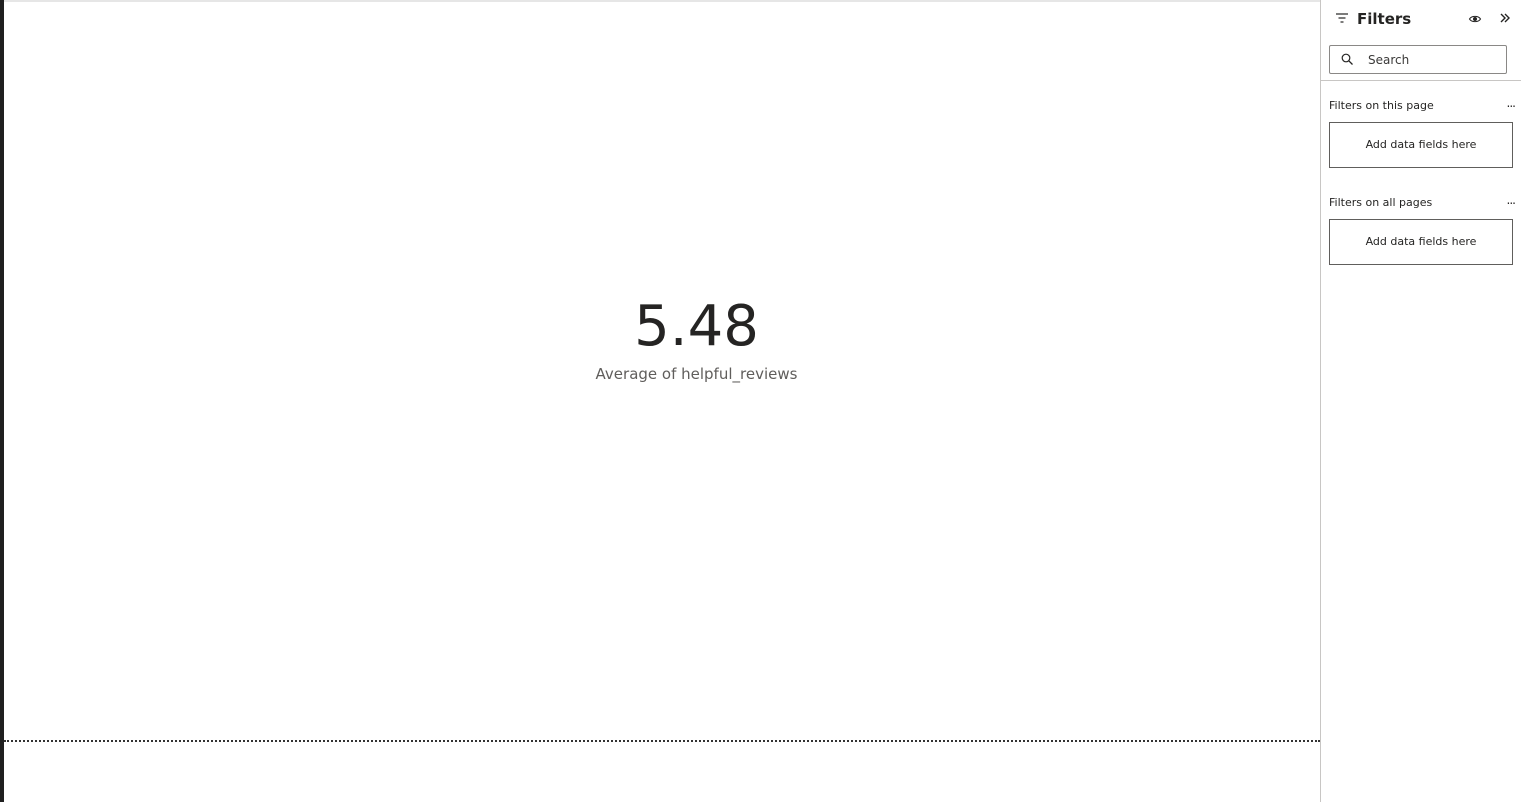 This screenshot has width=1521, height=802. I want to click on eye-icon, so click(1475, 19).